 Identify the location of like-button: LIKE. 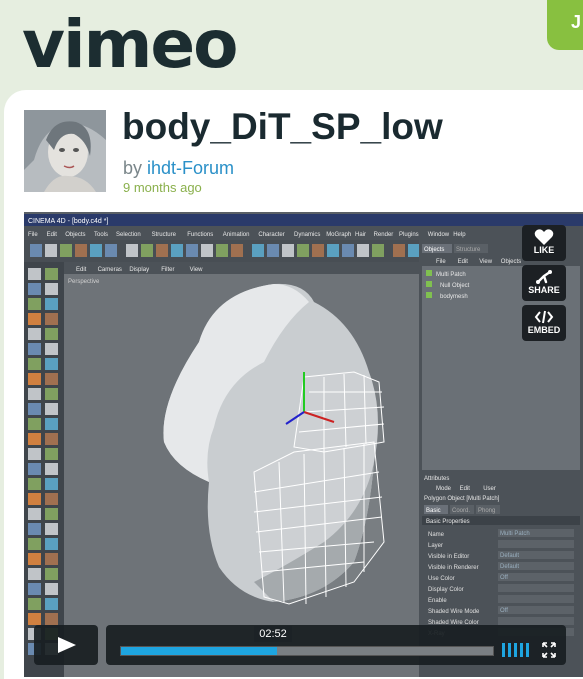
(544, 243).